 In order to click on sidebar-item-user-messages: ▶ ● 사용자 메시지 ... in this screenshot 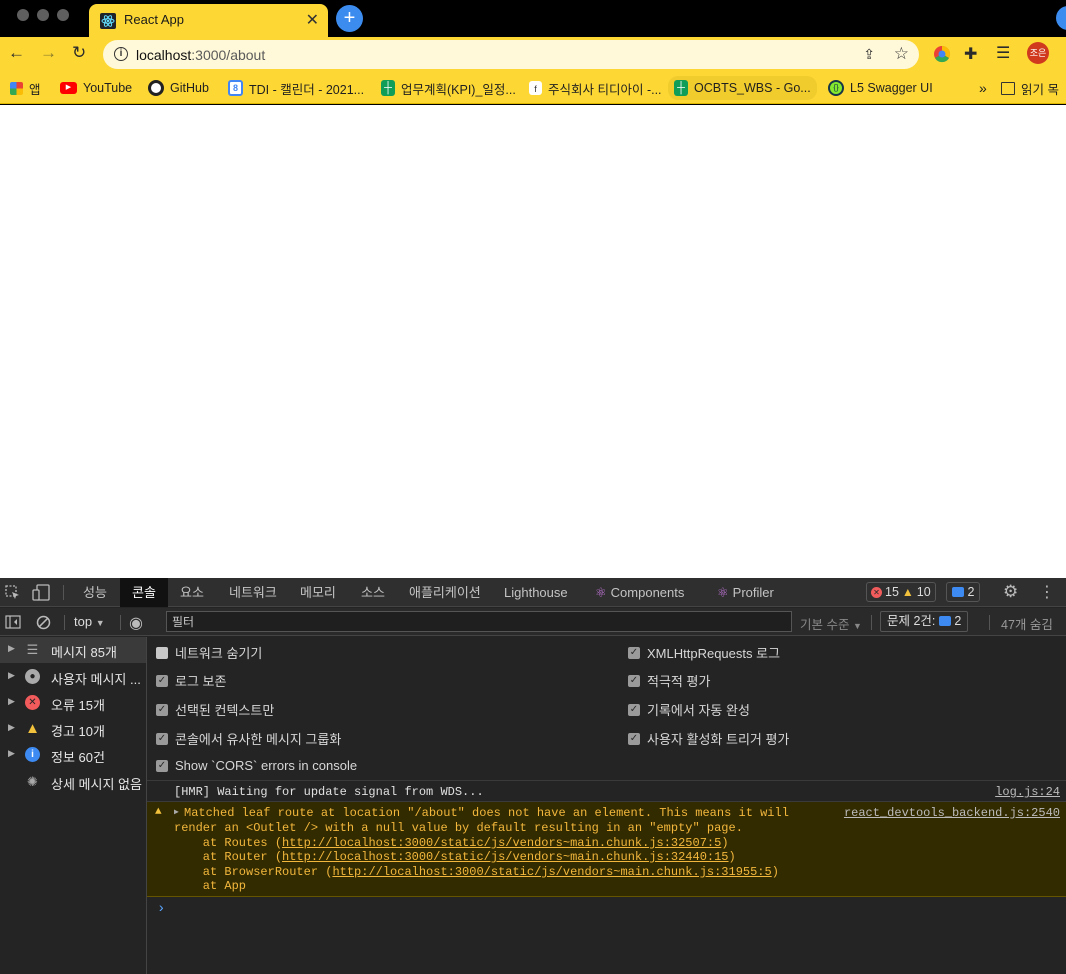, I will do `click(73, 677)`.